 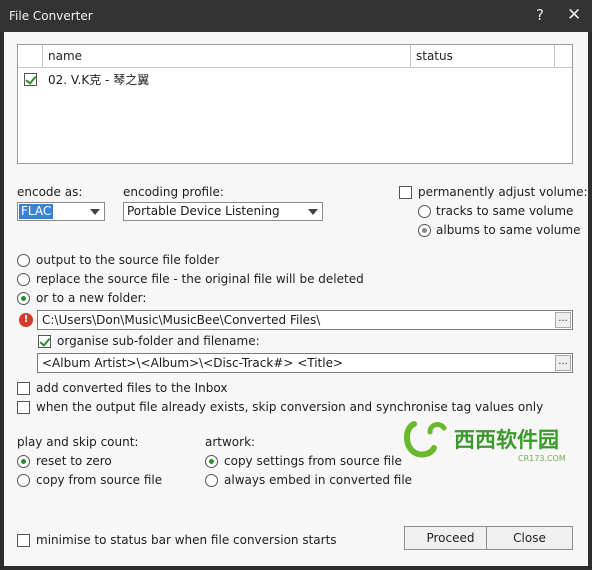 What do you see at coordinates (23, 461) in the screenshot?
I see `reset-count-radio` at bounding box center [23, 461].